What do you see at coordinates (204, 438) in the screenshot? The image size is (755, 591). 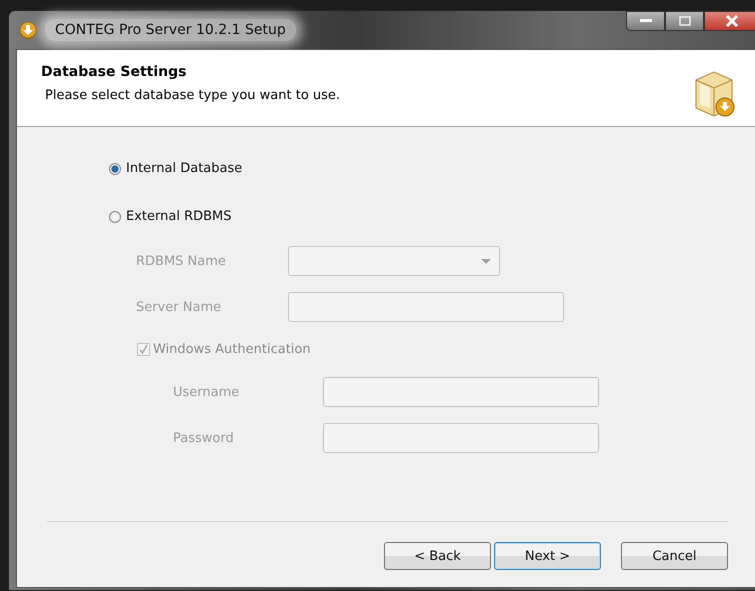 I see `field-label: Password` at bounding box center [204, 438].